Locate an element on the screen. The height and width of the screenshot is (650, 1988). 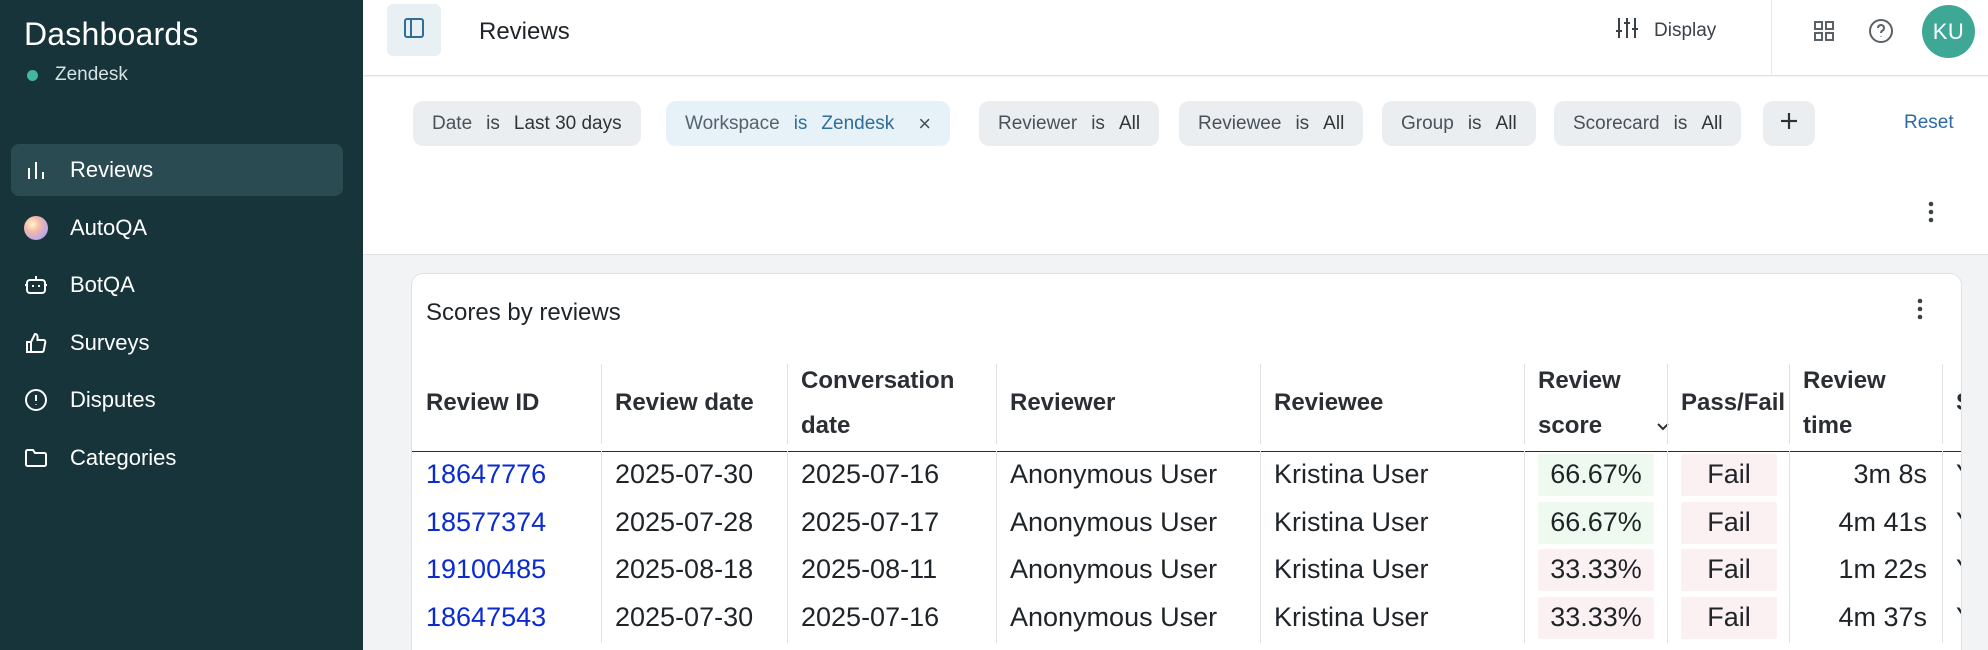
filter-field: Group is located at coordinates (1427, 123).